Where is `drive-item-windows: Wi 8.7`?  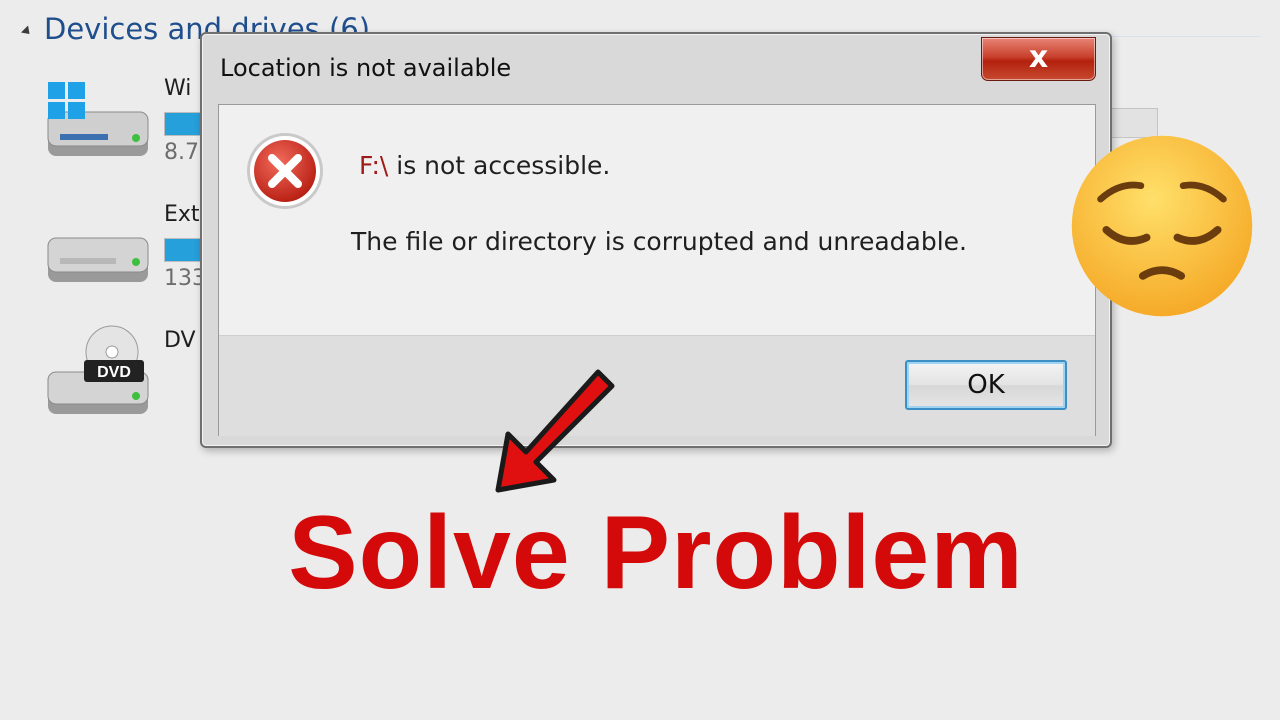
drive-item-windows: Wi 8.7 is located at coordinates (133, 122).